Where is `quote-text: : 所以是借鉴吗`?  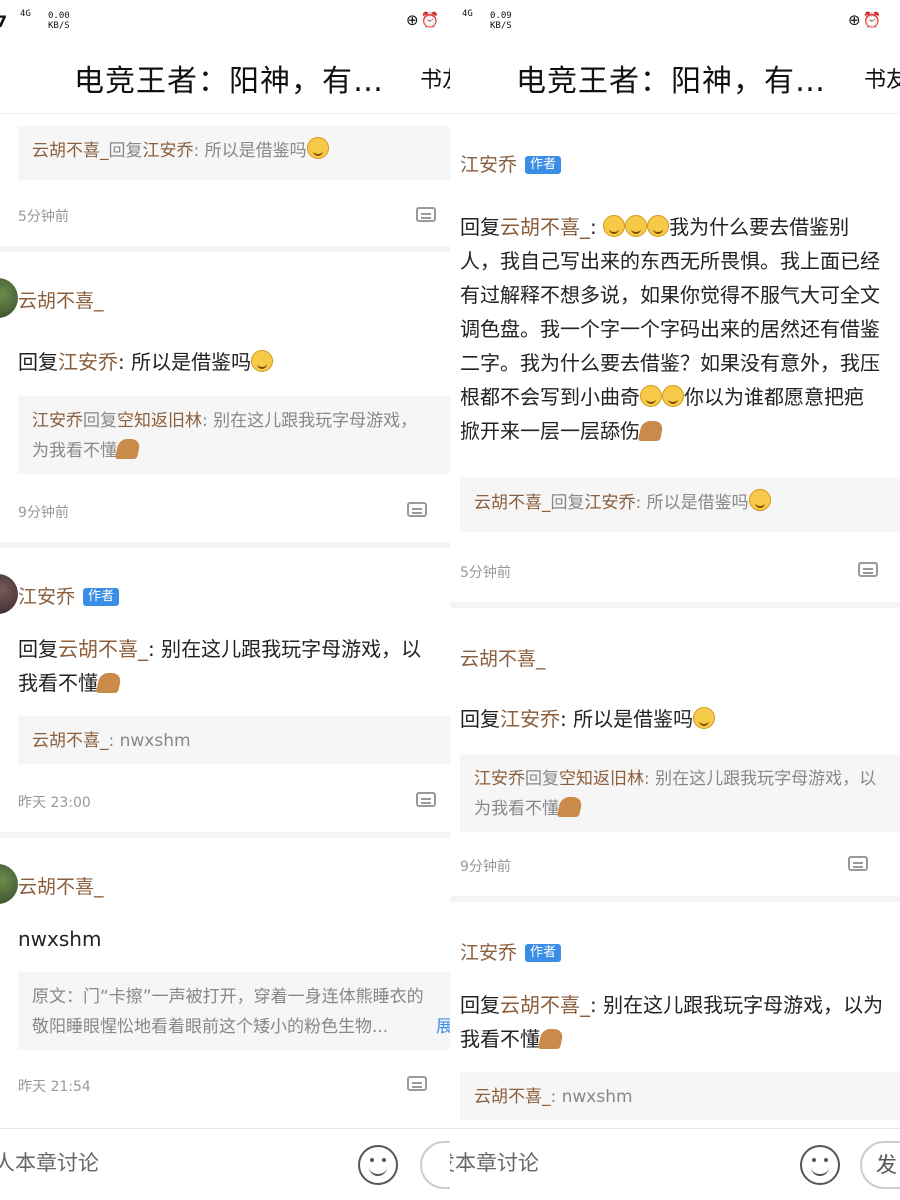 quote-text: : 所以是借鉴吗 is located at coordinates (250, 151).